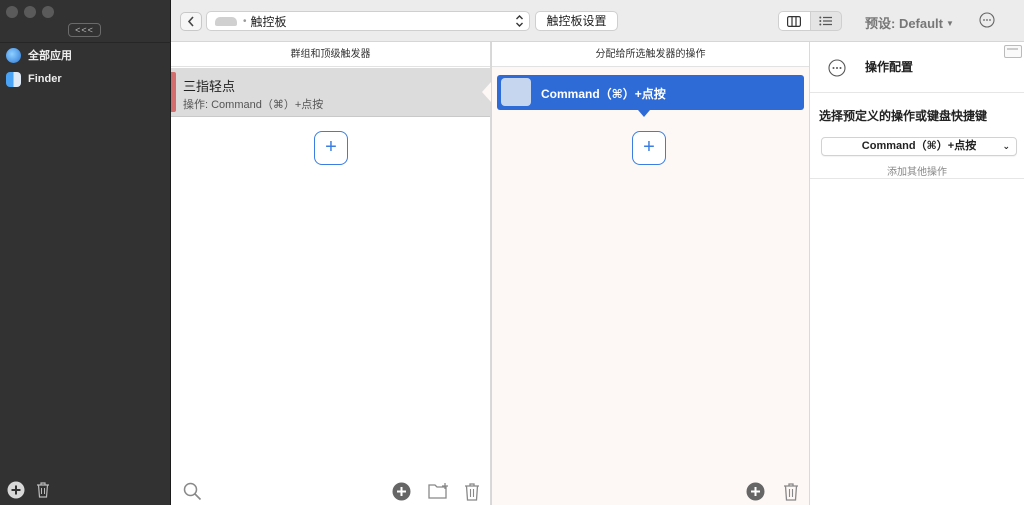 This screenshot has width=1024, height=505. I want to click on columns-icon, so click(794, 21).